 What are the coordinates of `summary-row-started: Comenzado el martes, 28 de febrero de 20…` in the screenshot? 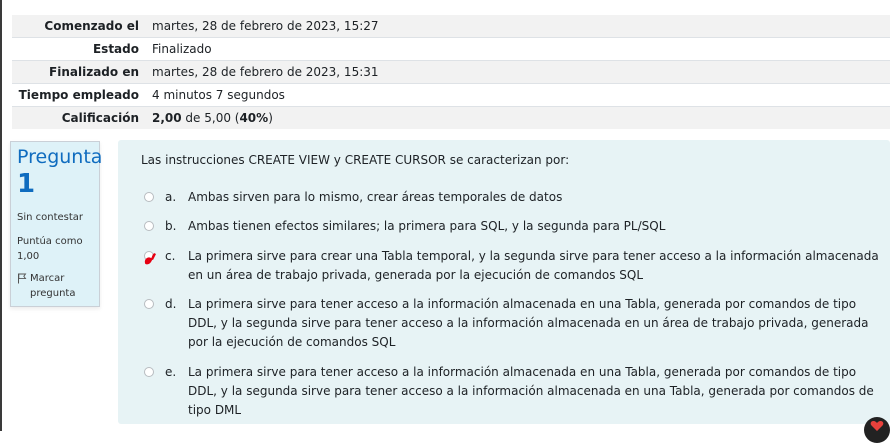 It's located at (451, 26).